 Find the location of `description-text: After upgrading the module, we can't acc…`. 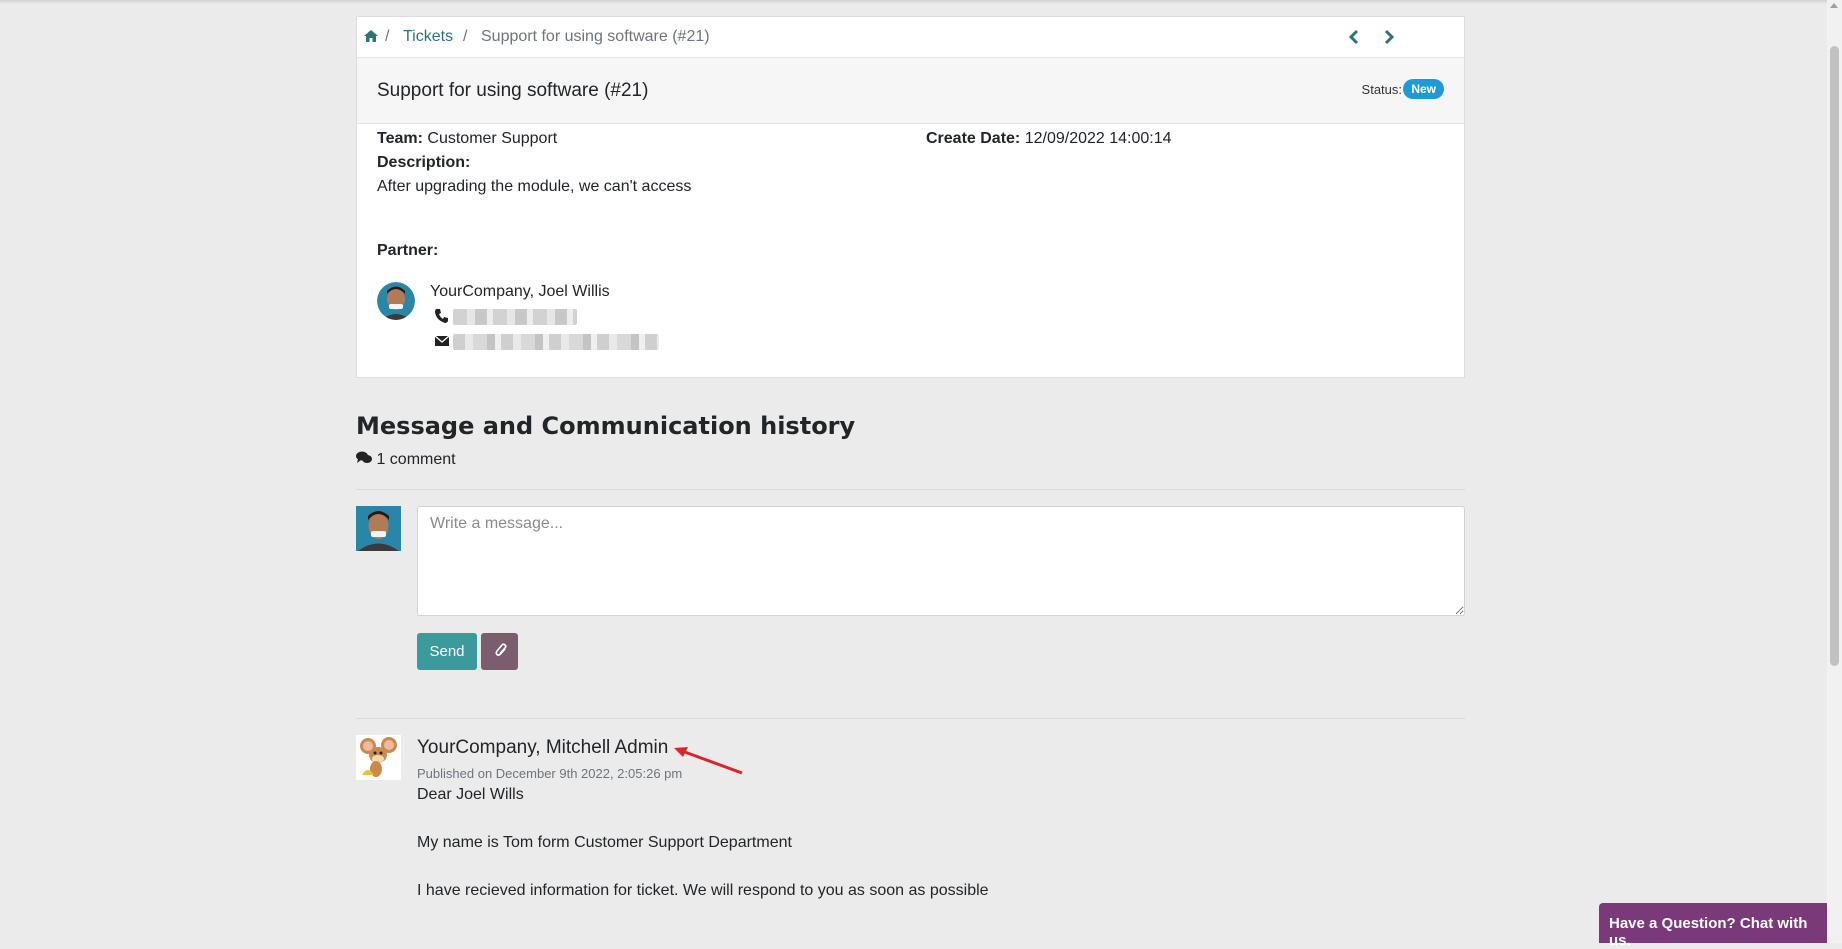

description-text: After upgrading the module, we can't acc… is located at coordinates (534, 186).